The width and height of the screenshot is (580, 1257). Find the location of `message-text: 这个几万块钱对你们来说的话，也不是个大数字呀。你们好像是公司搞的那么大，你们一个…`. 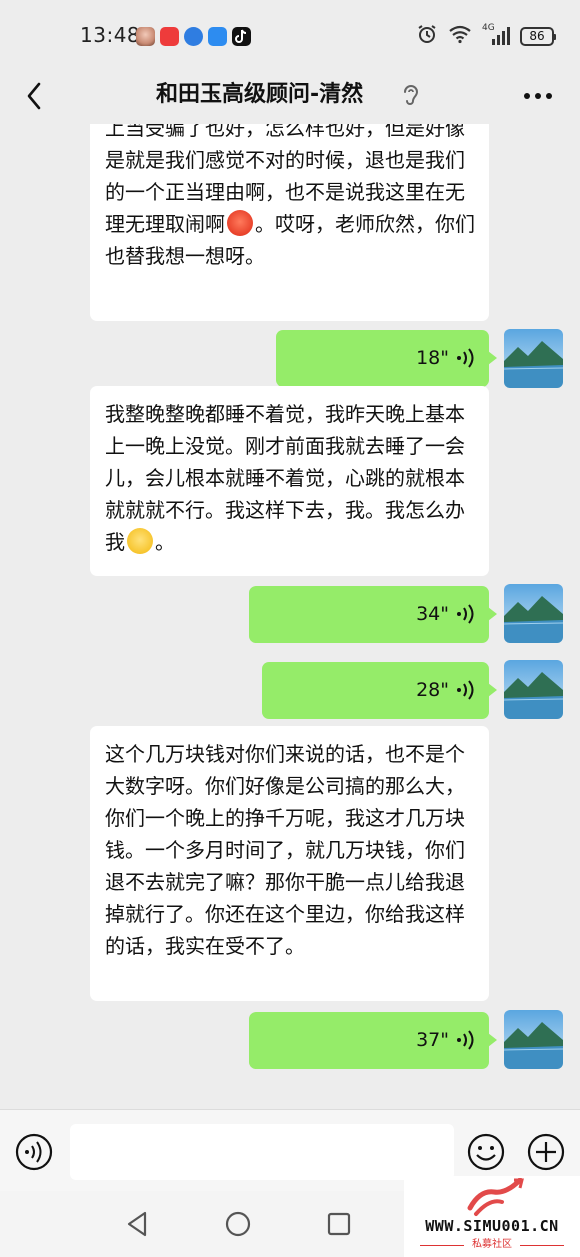

message-text: 这个几万块钱对你们来说的话，也不是个大数字呀。你们好像是公司搞的那么大，你们一个… is located at coordinates (285, 850).